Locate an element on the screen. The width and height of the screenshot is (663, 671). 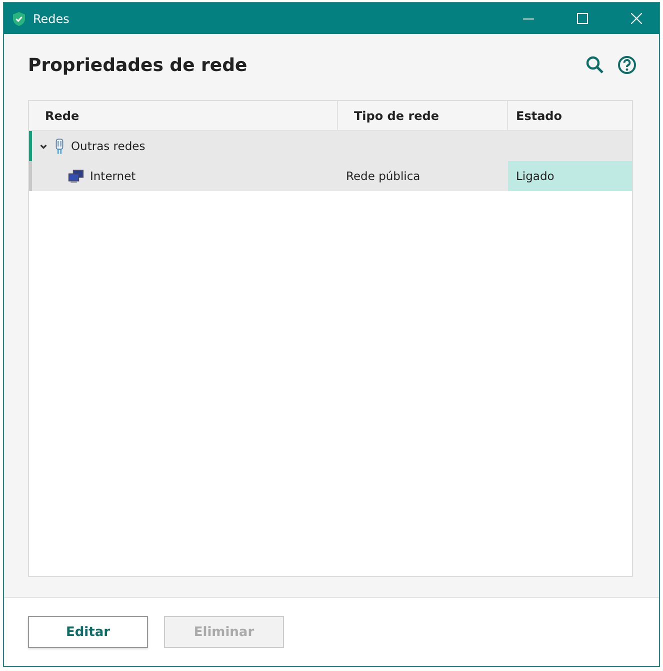
close-icon is located at coordinates (636, 18).